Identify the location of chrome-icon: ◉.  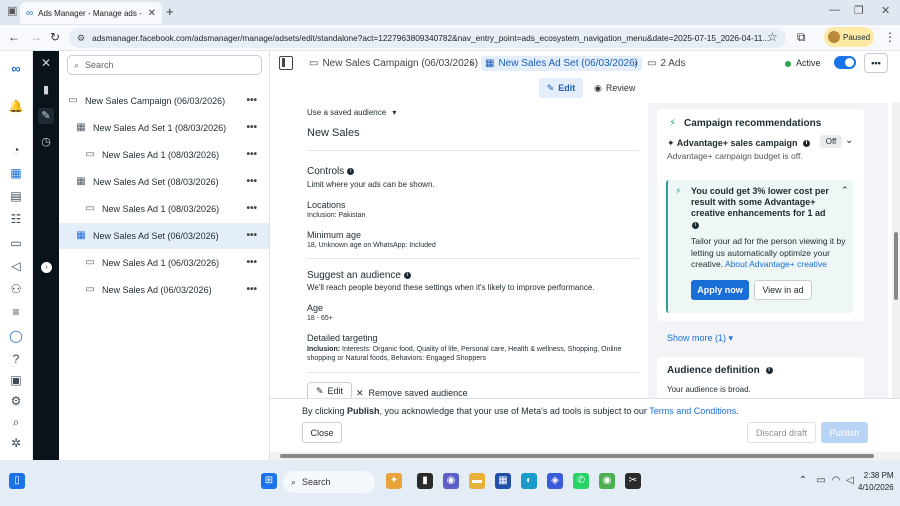
(607, 481).